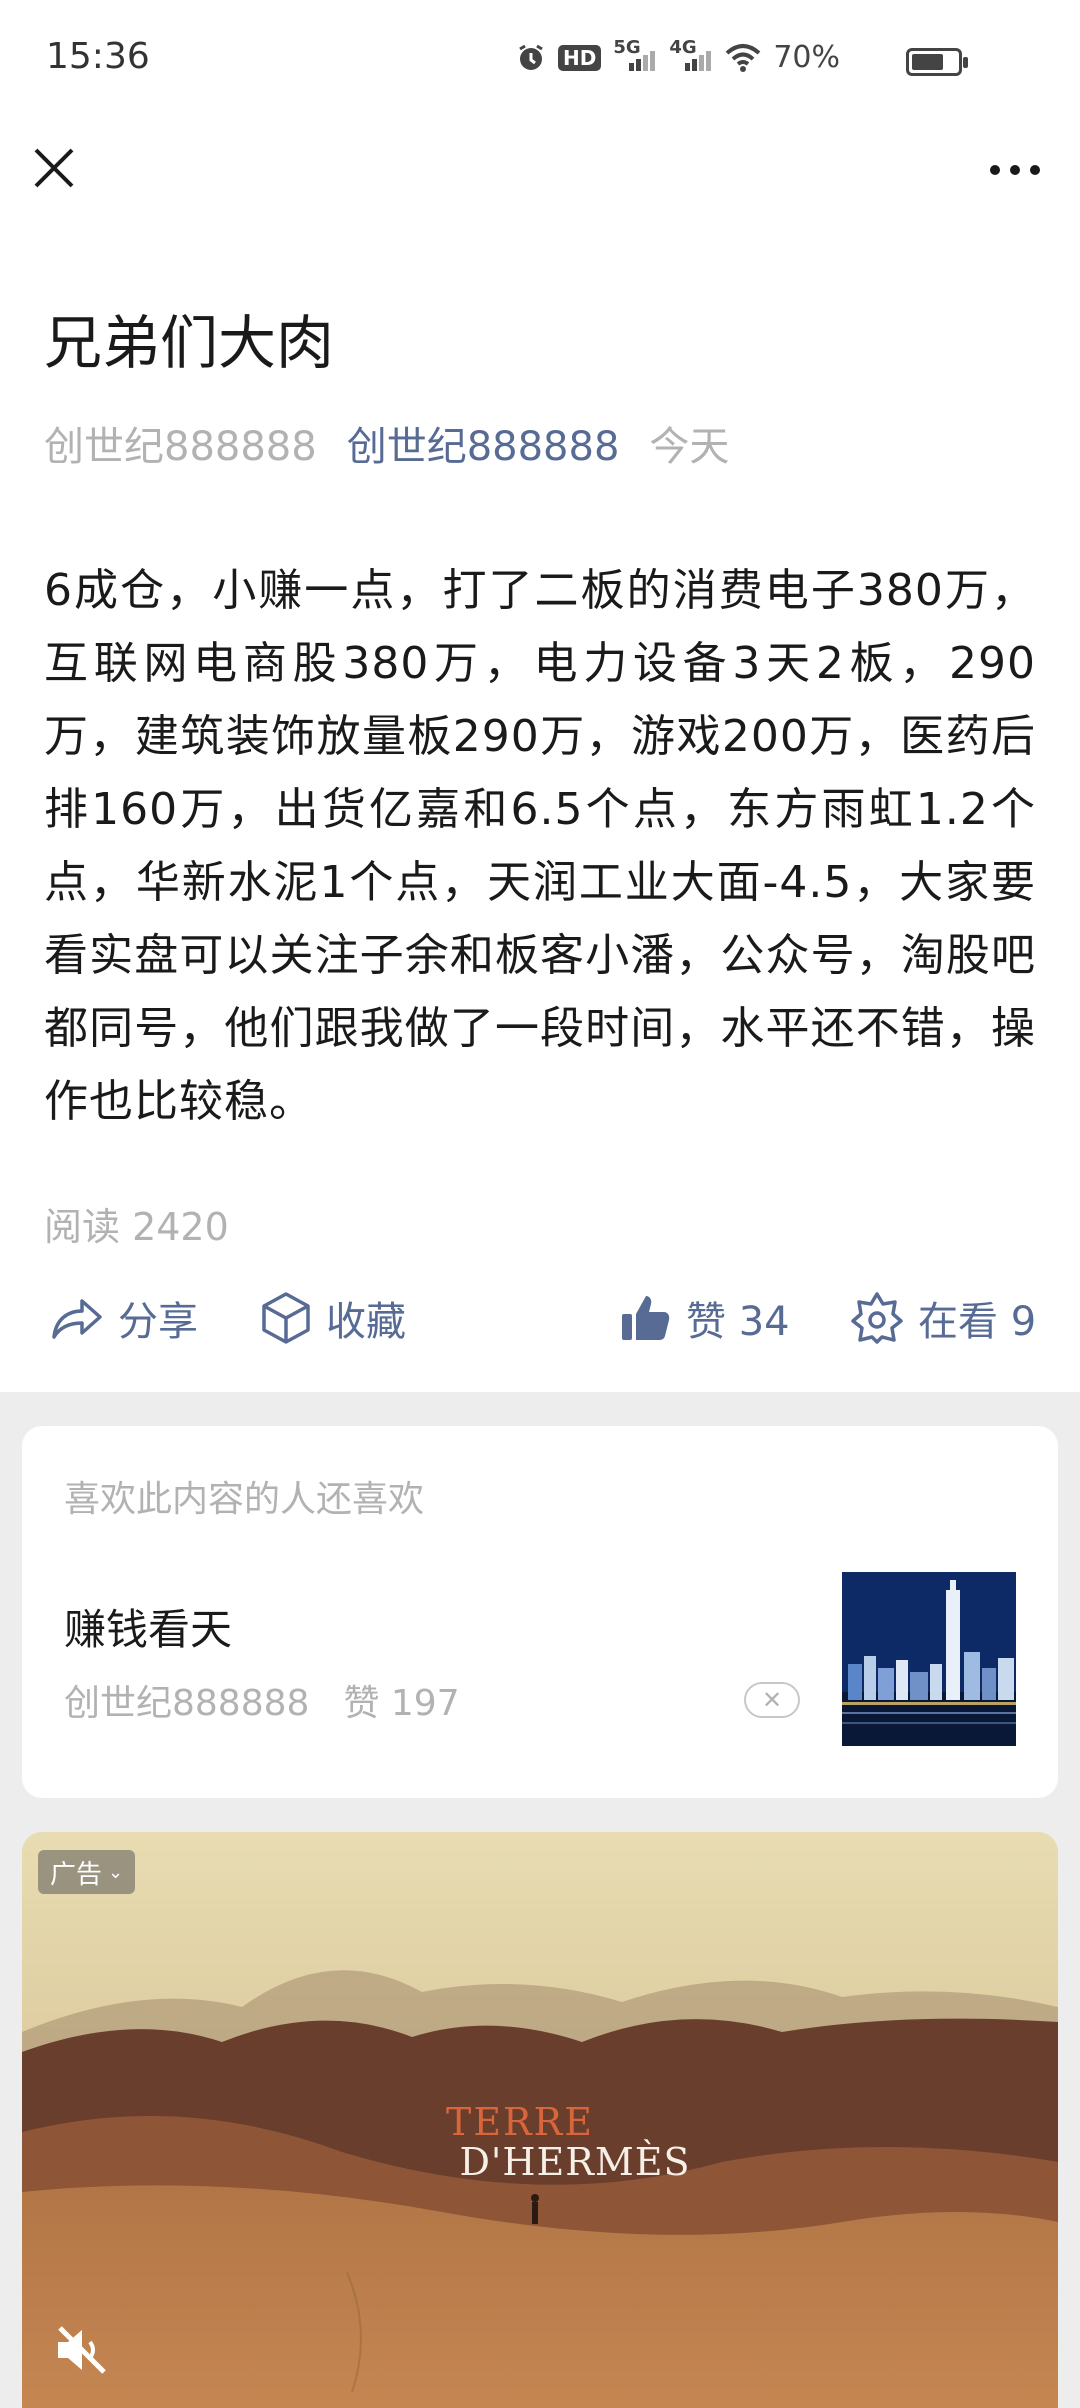 This screenshot has height=2408, width=1080. I want to click on more-button, so click(1015, 170).